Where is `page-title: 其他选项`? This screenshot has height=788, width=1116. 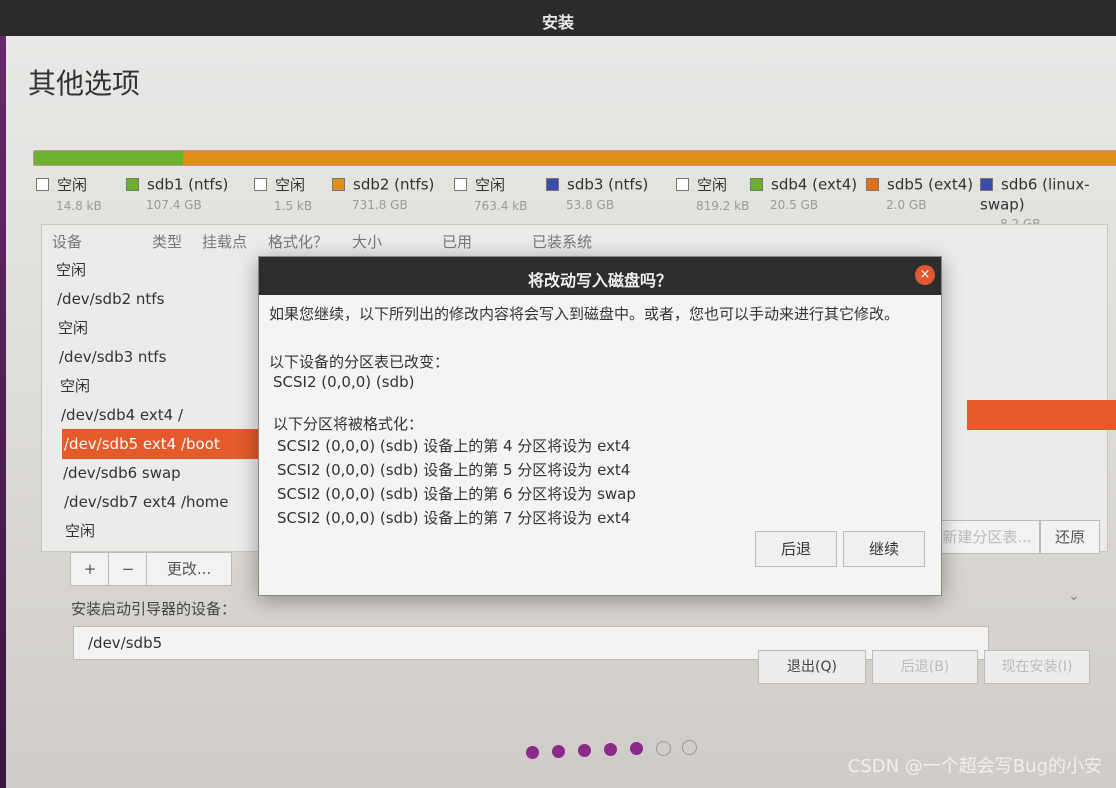
page-title: 其他选项 is located at coordinates (84, 83).